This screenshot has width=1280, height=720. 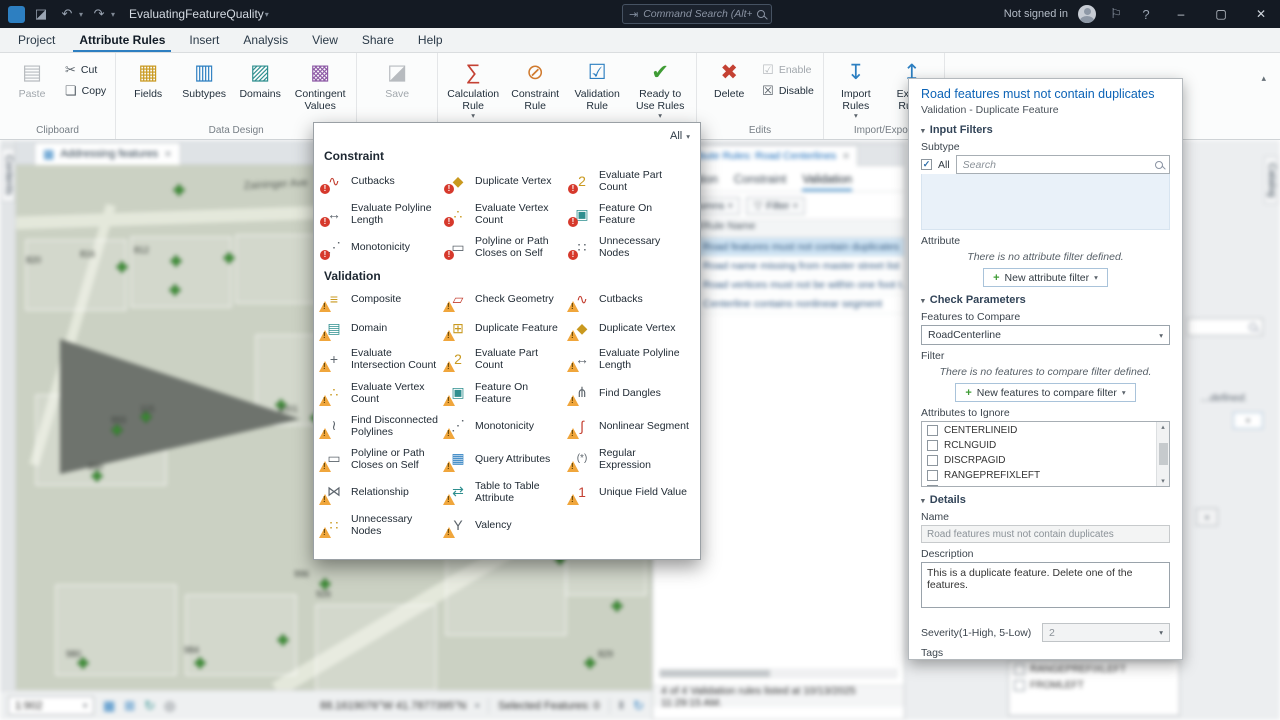 What do you see at coordinates (1116, 14) in the screenshot?
I see `notifications-icon: ⚐` at bounding box center [1116, 14].